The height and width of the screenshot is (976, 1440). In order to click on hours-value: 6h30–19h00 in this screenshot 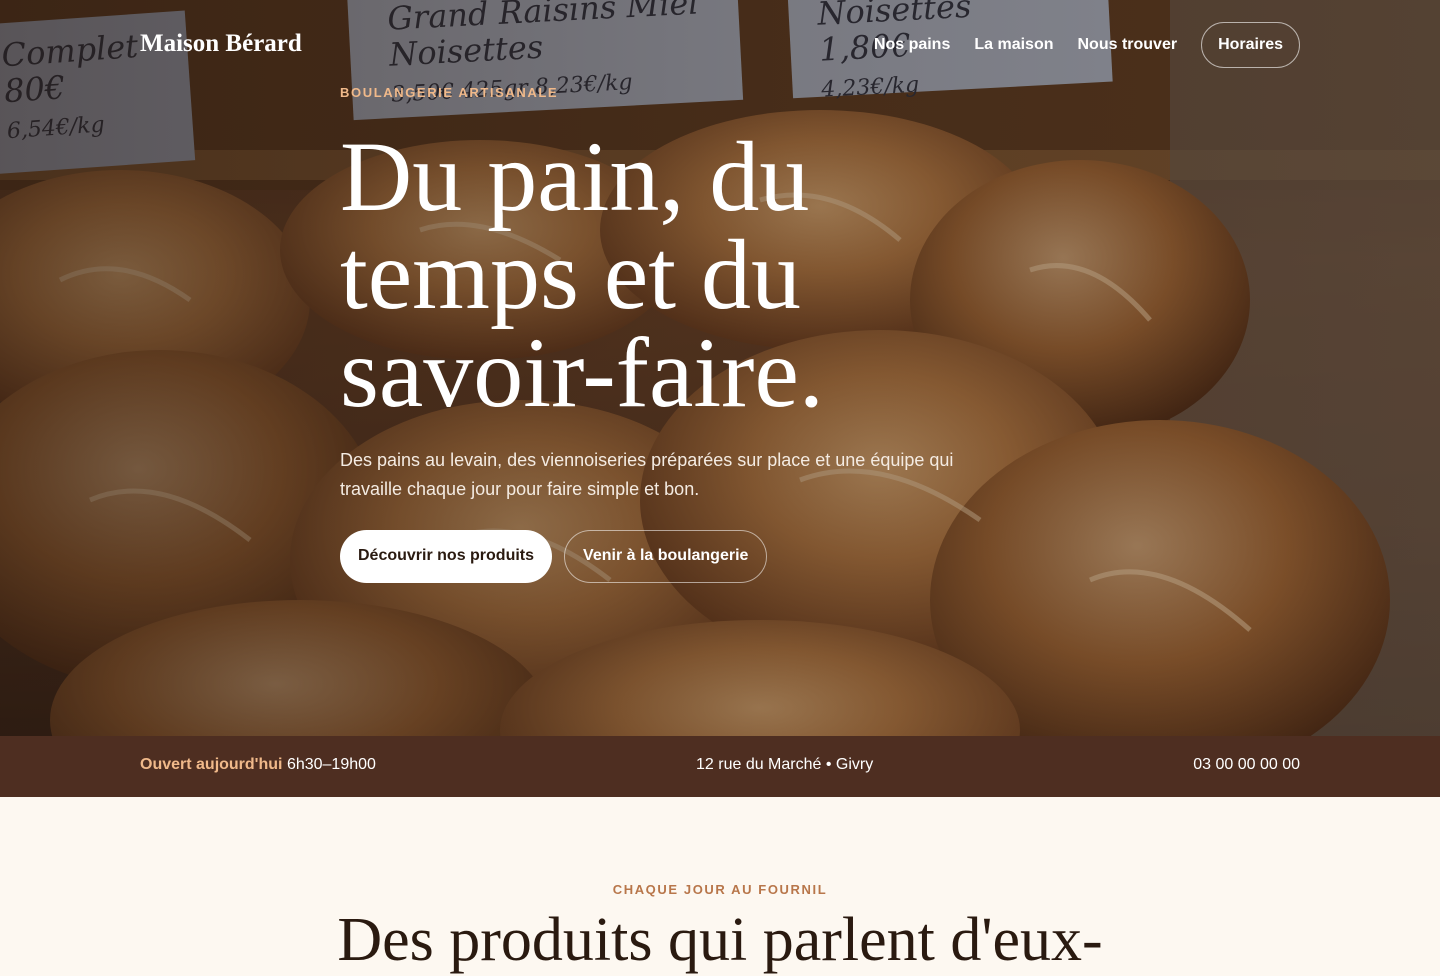, I will do `click(331, 764)`.